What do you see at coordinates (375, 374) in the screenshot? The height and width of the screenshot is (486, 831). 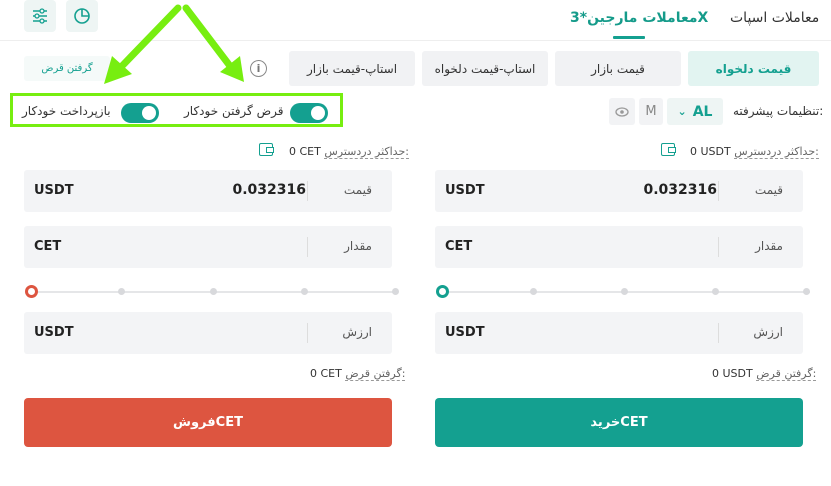 I see `sell-borrow-label: گرفتن قرض:` at bounding box center [375, 374].